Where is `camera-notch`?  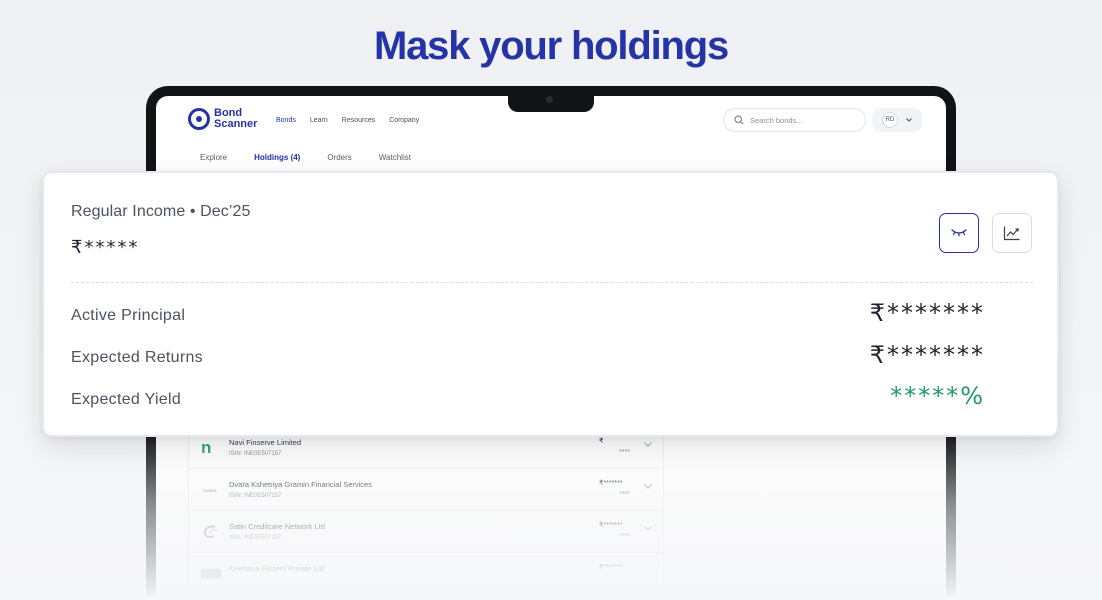 camera-notch is located at coordinates (551, 99).